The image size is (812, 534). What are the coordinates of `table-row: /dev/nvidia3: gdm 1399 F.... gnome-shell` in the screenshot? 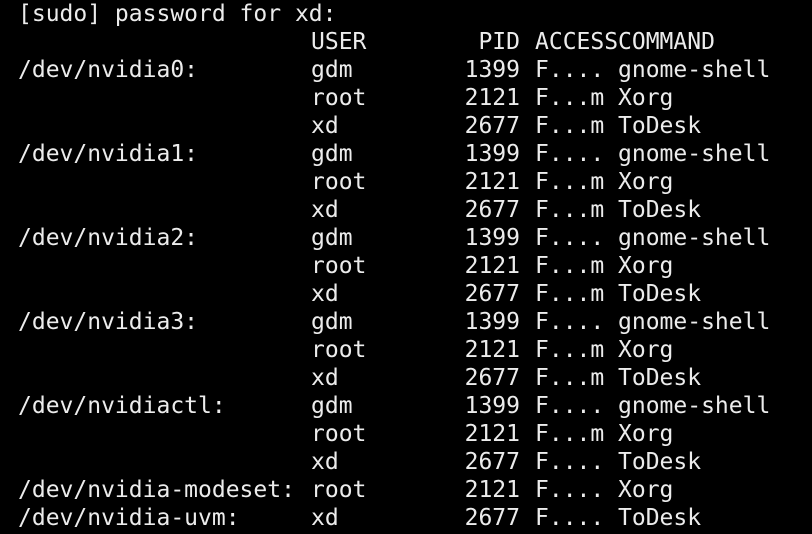 It's located at (406, 322).